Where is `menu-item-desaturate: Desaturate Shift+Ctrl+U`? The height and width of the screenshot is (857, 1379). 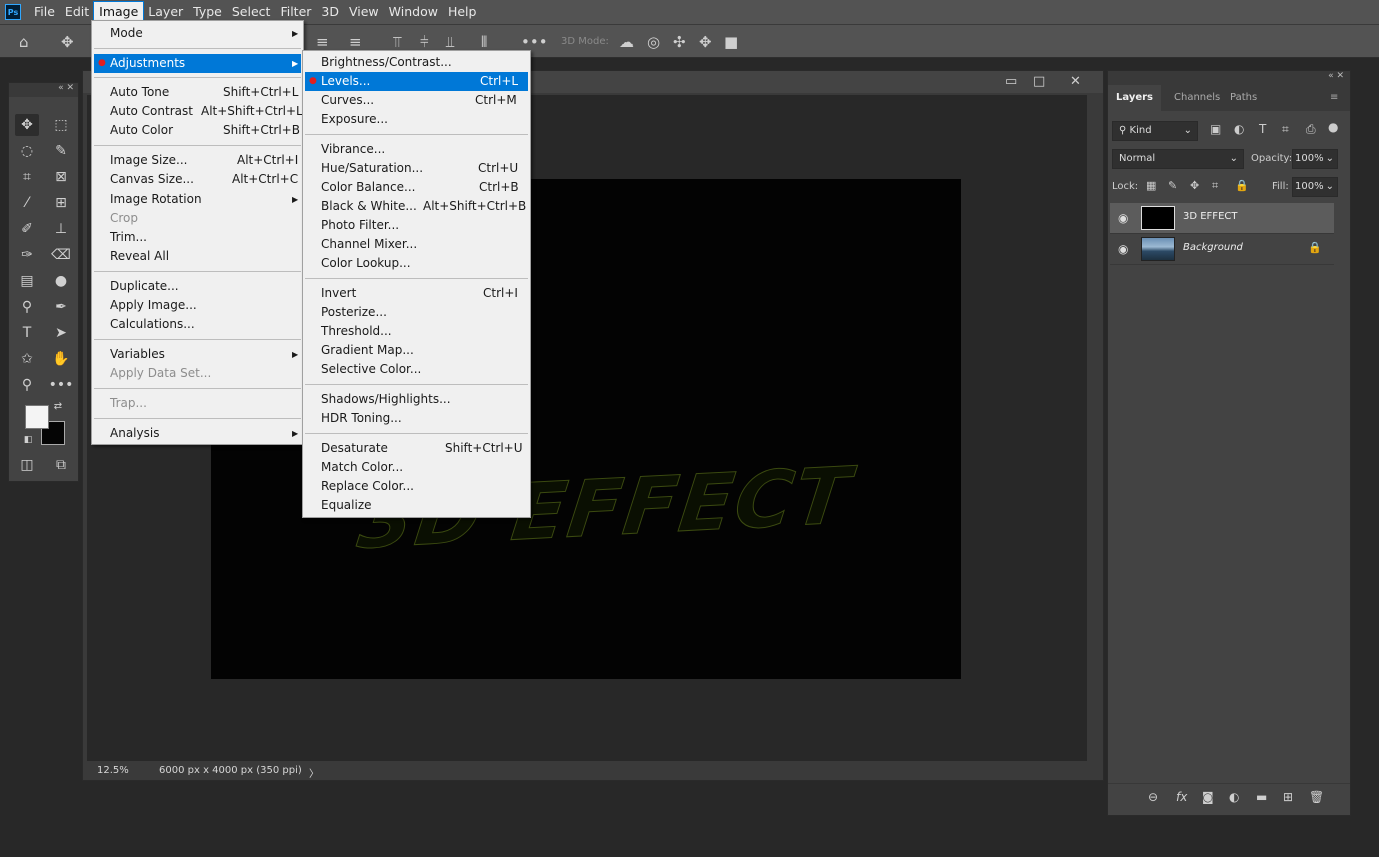
menu-item-desaturate: Desaturate Shift+Ctrl+U is located at coordinates (416, 448).